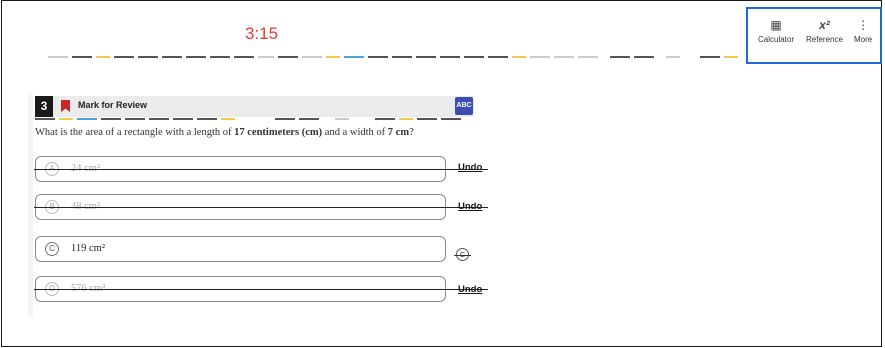  I want to click on more-button: ⋮ More, so click(863, 29).